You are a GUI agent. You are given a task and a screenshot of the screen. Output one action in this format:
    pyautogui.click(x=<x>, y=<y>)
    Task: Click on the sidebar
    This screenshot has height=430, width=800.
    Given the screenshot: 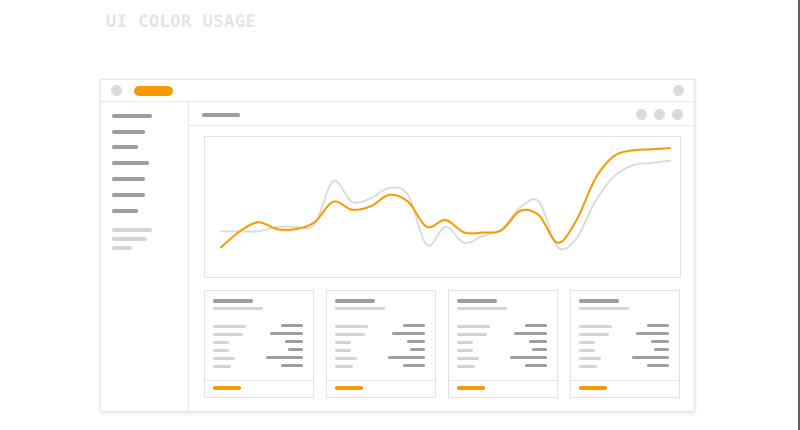 What is the action you would take?
    pyautogui.click(x=145, y=256)
    